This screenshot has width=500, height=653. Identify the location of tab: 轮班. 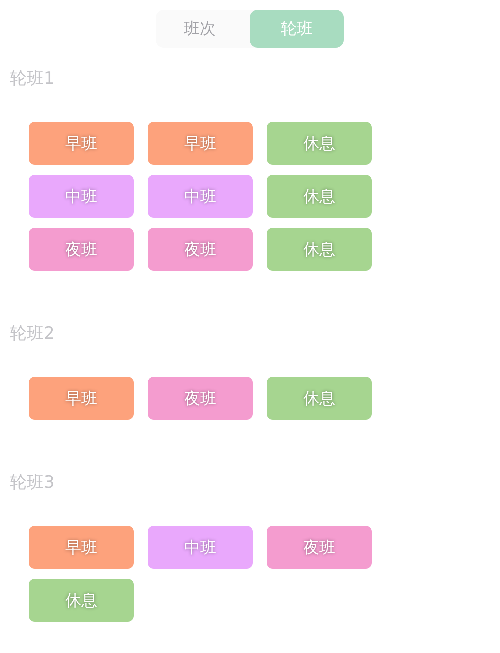
(297, 29).